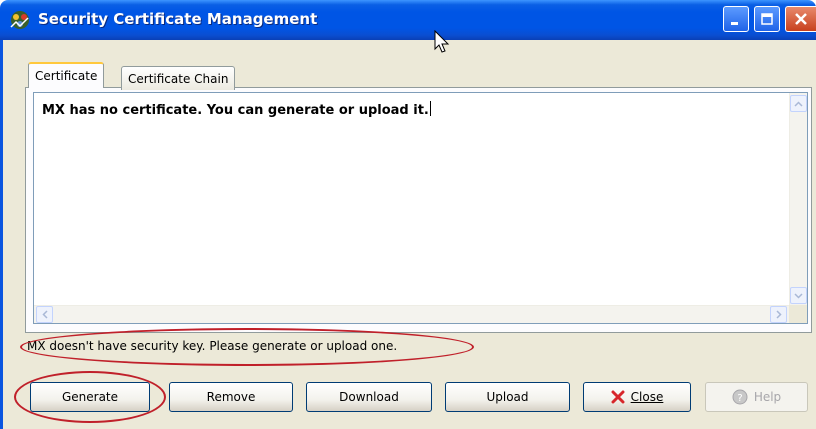 The image size is (816, 429). I want to click on tab-certificate-chain: Certificate Chain, so click(178, 78).